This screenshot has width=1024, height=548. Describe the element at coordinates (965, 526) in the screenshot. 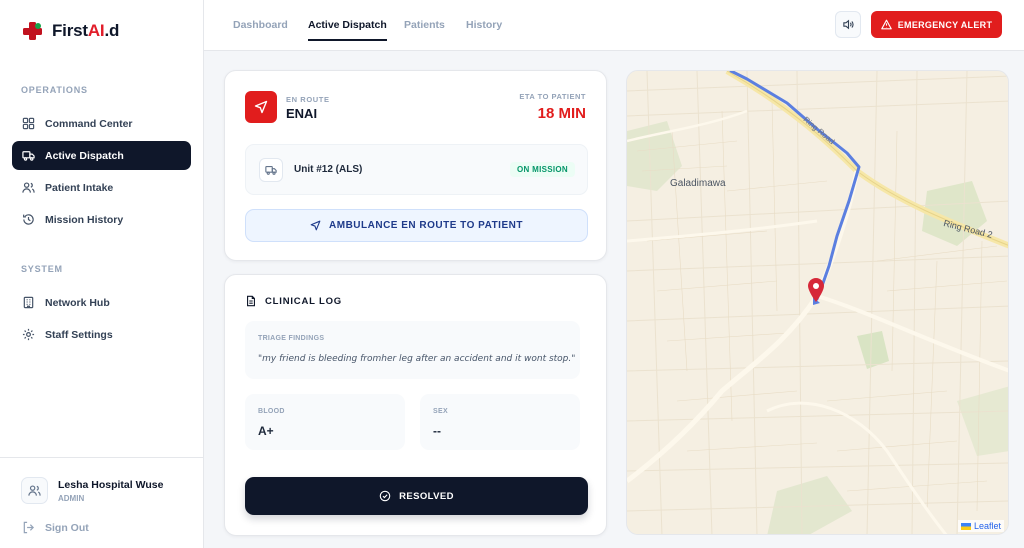

I see `ukraine-flag-icon` at that location.